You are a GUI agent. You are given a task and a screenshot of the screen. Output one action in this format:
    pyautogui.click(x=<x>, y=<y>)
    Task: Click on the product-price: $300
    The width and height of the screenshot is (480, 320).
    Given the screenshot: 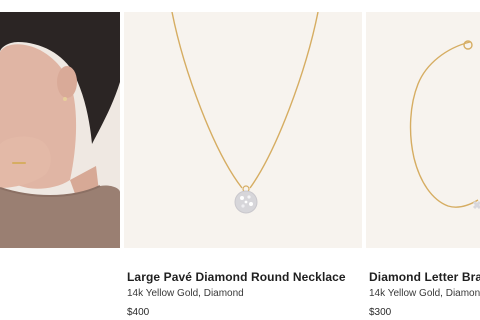 What is the action you would take?
    pyautogui.click(x=380, y=312)
    